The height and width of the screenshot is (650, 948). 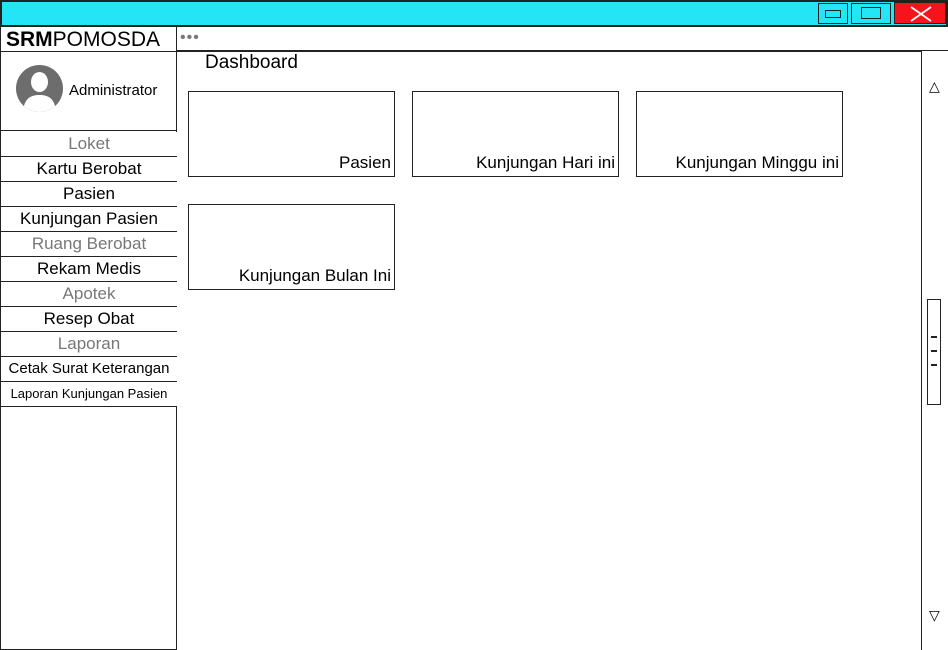 I want to click on card-pasien: Pasien, so click(x=291, y=134).